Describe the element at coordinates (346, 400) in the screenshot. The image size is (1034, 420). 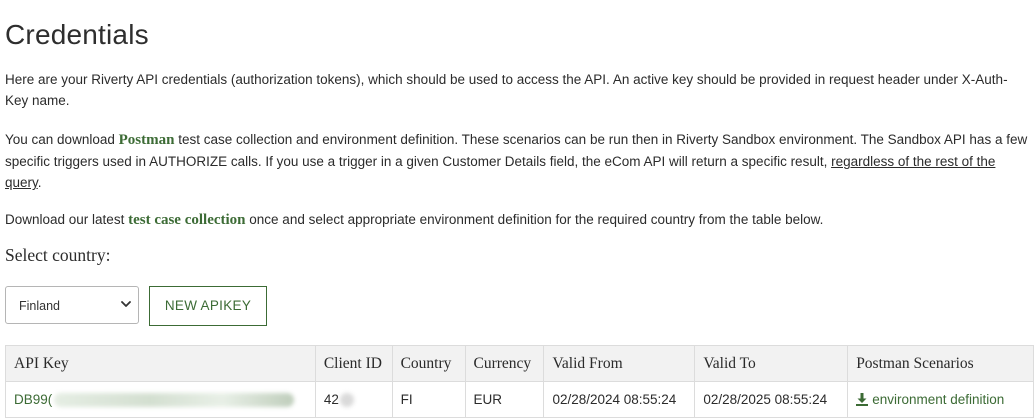
I see `client-id-redacted` at that location.